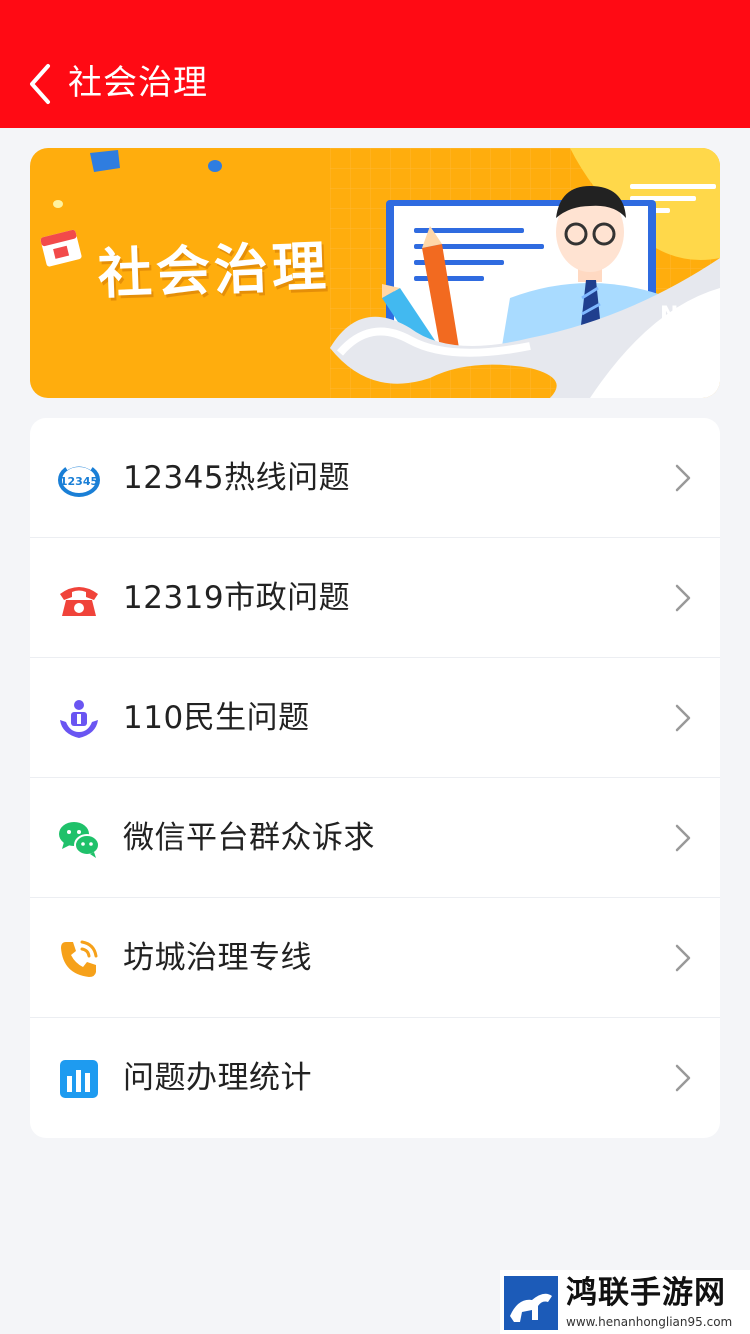  I want to click on menu-item-110-livelihood: 110民生问题, so click(375, 718).